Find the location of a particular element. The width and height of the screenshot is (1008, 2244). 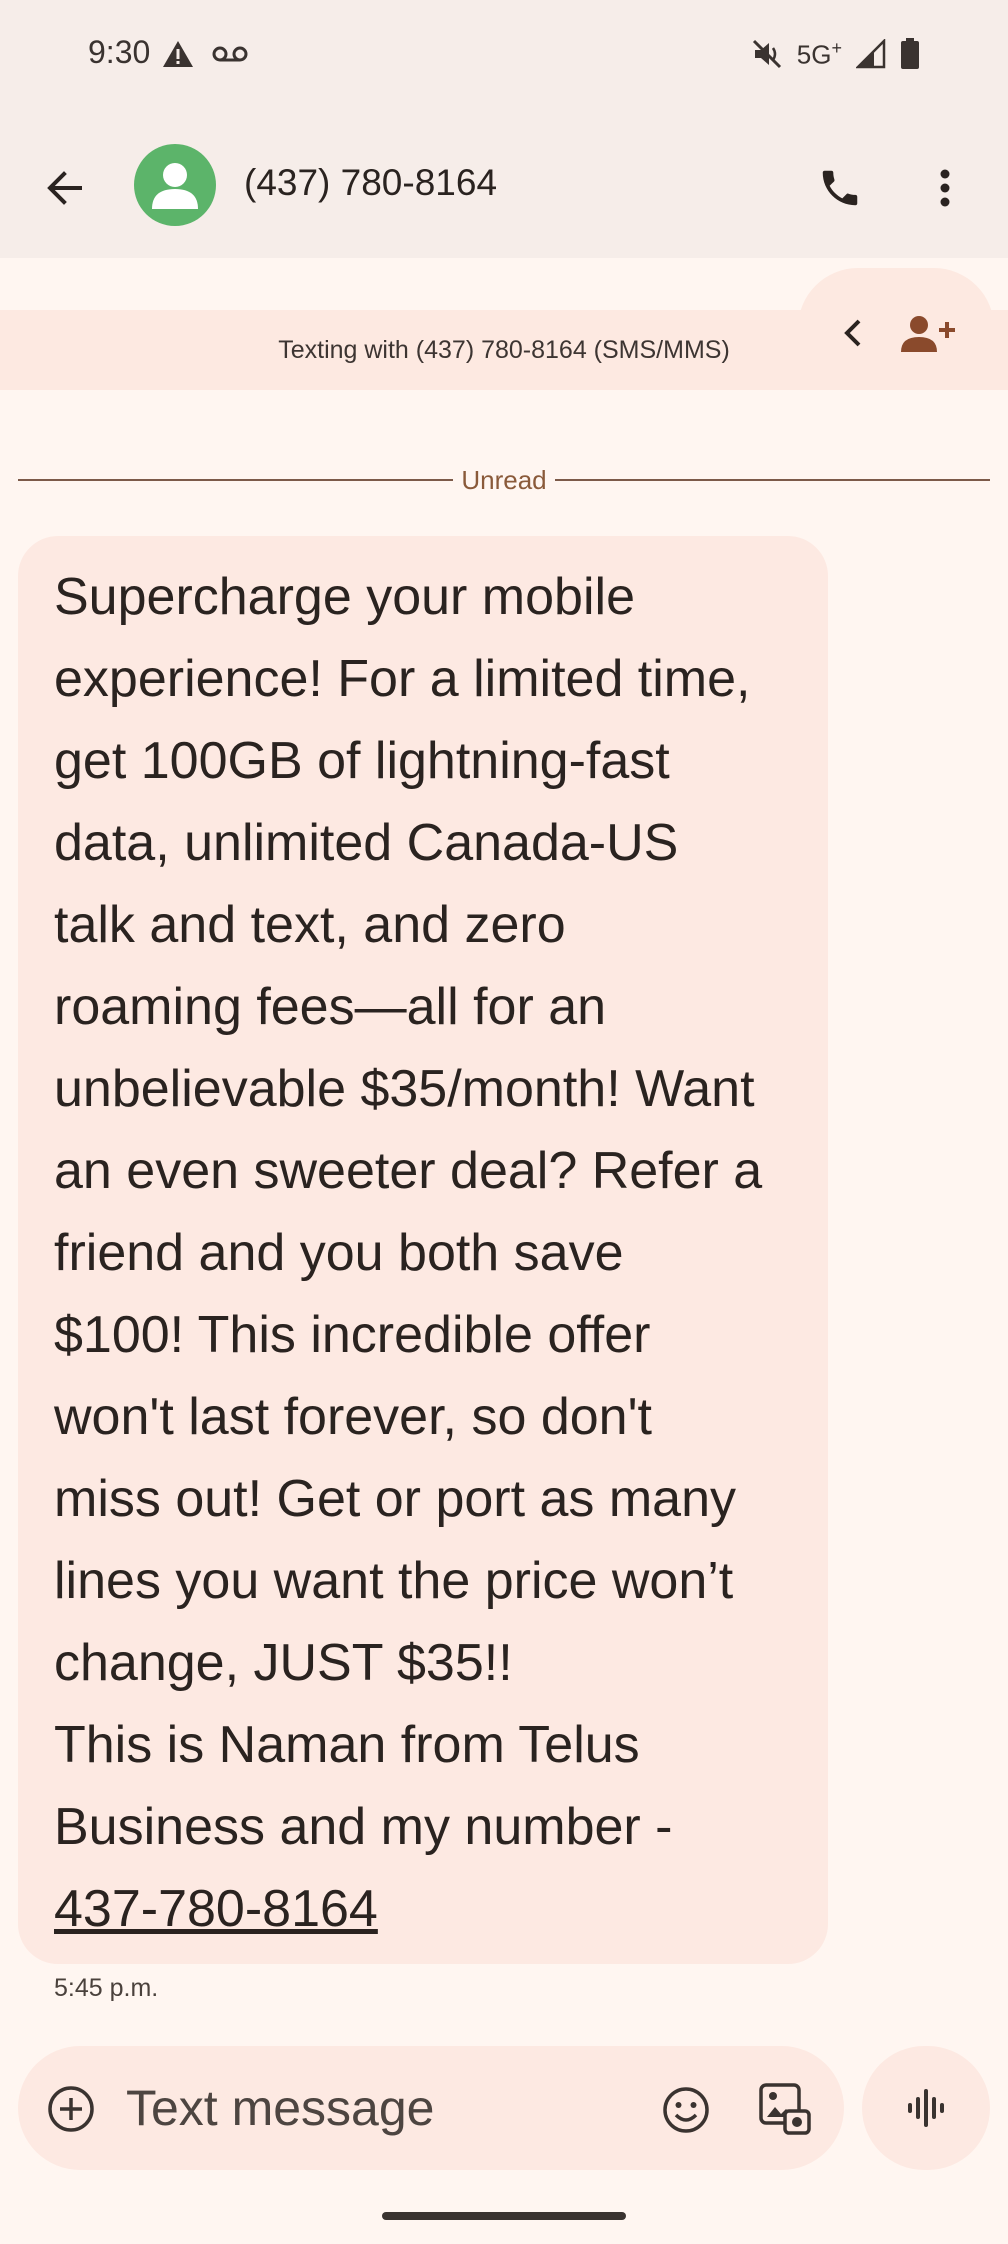

voice-wave-icon is located at coordinates (926, 2108).